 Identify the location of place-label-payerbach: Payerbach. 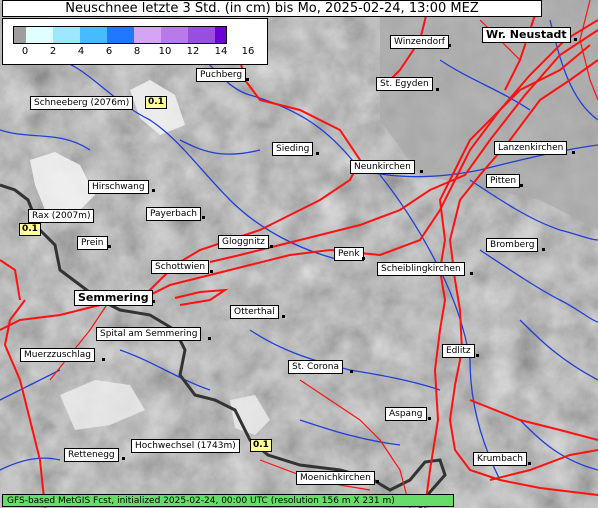
(173, 214).